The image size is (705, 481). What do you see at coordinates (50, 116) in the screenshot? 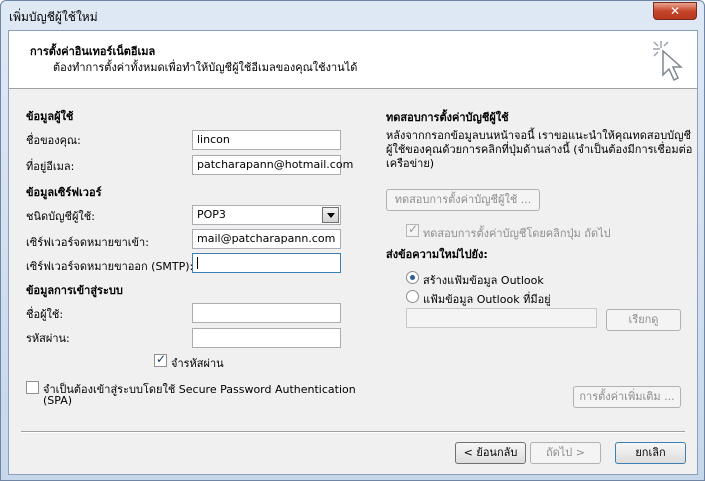
I see `user-info-heading: ข้อมูลผู้ใช้` at bounding box center [50, 116].